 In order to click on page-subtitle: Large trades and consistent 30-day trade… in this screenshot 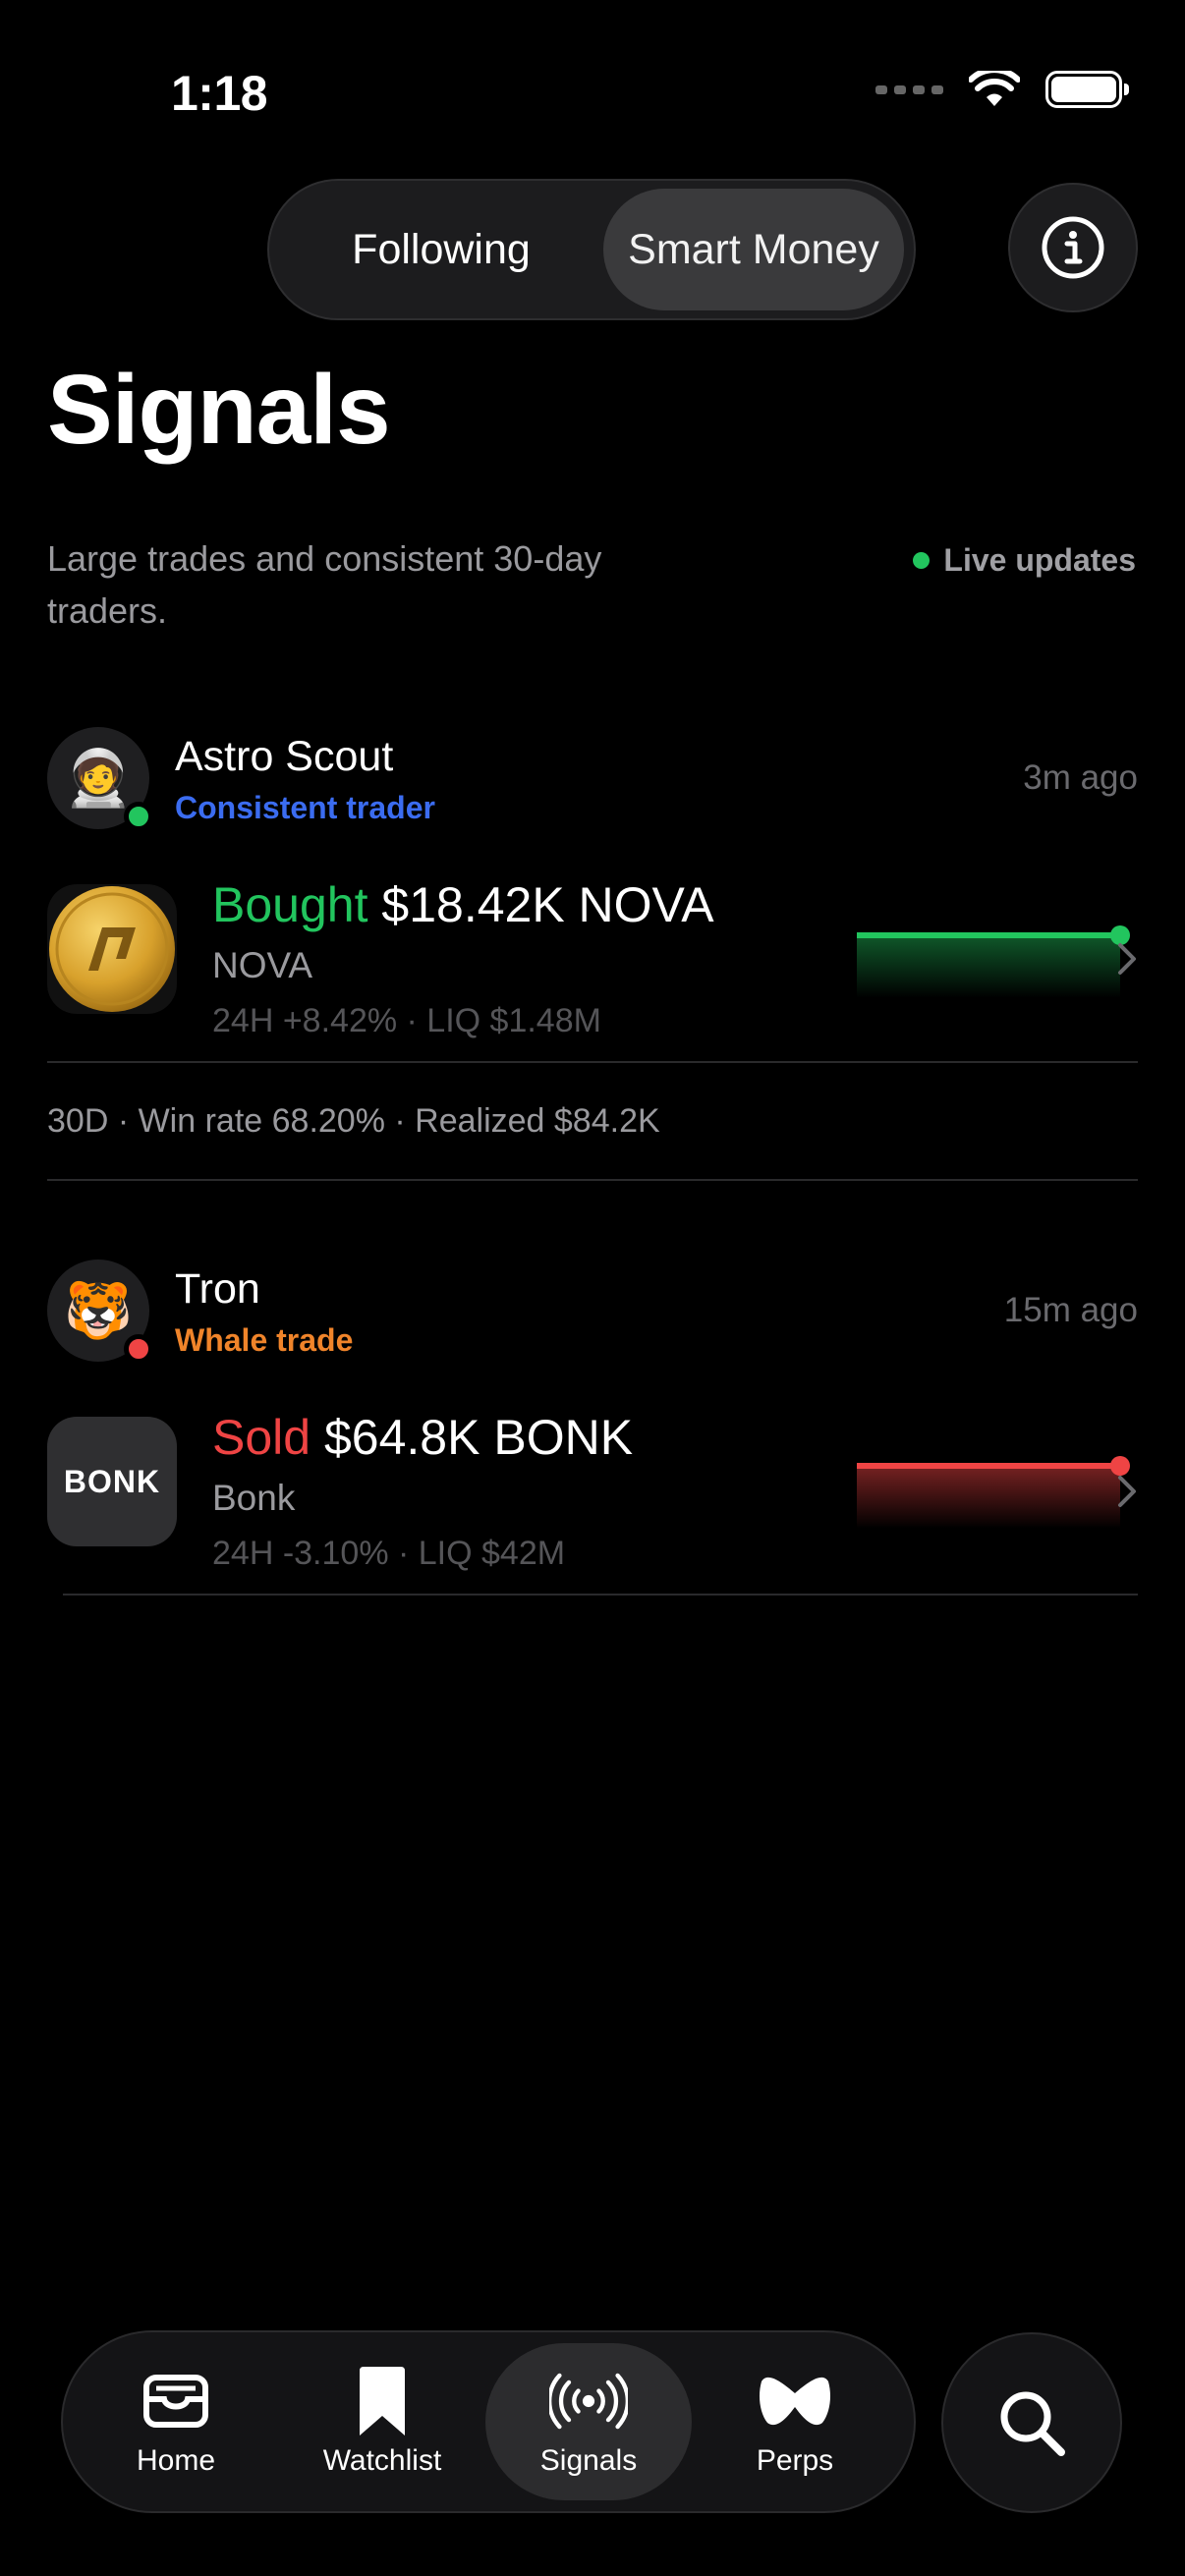, I will do `click(324, 584)`.